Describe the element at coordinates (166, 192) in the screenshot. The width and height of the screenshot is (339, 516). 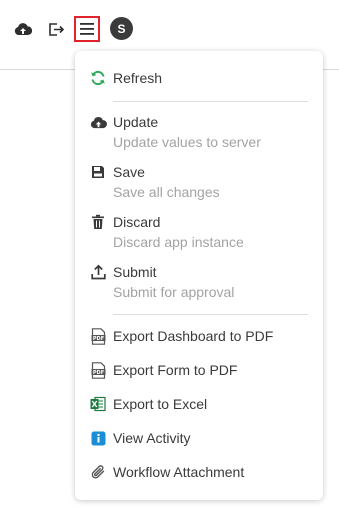
I see `menu-item-description: Save all changes` at that location.